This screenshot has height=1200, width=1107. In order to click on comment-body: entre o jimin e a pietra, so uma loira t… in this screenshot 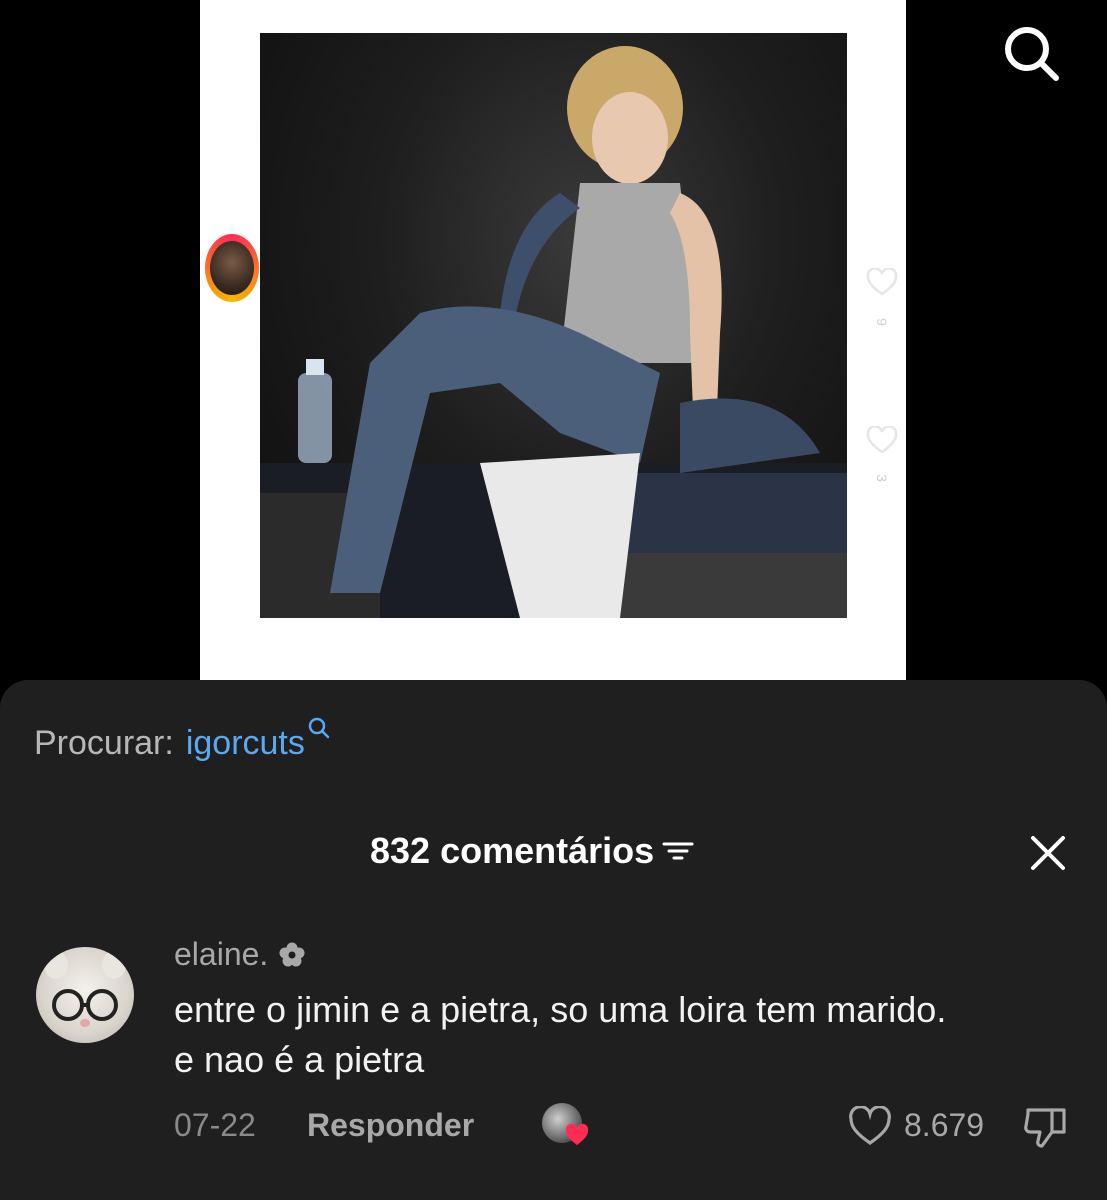, I will do `click(560, 1034)`.